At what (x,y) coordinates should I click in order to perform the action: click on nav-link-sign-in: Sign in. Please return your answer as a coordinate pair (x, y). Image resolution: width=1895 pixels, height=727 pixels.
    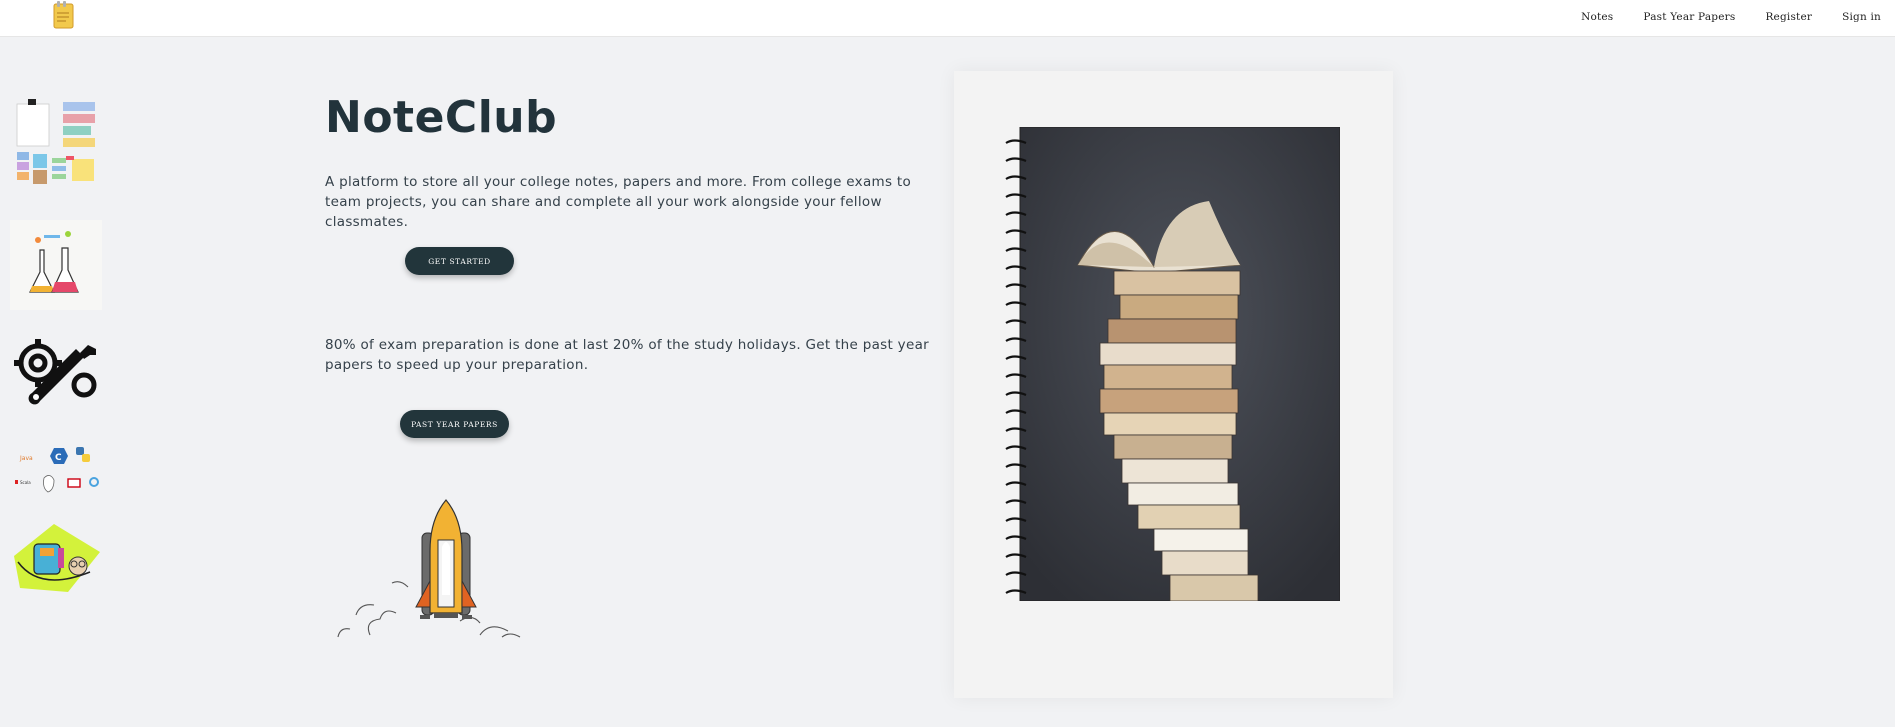
    Looking at the image, I should click on (1861, 17).